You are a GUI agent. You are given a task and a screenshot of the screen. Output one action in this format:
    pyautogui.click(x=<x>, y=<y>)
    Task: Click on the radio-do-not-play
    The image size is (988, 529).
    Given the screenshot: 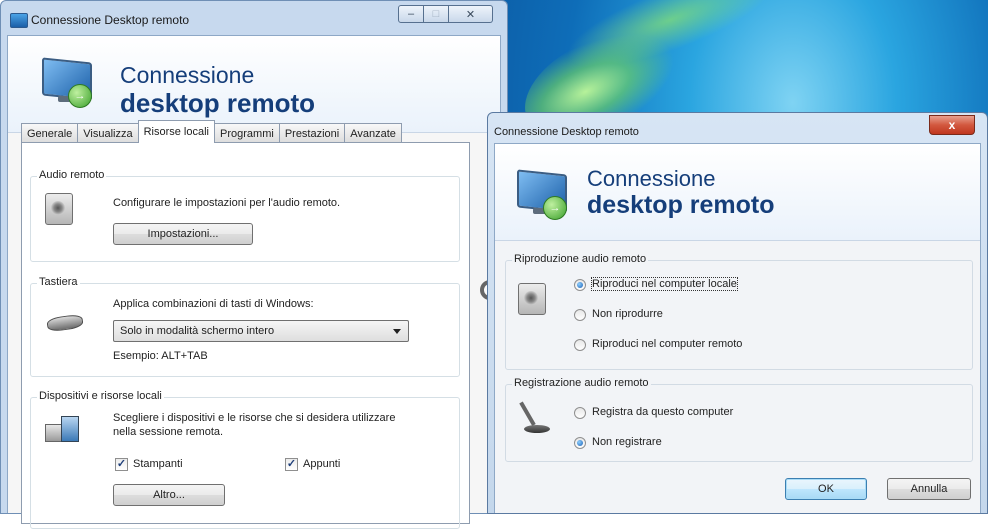 What is the action you would take?
    pyautogui.click(x=580, y=315)
    